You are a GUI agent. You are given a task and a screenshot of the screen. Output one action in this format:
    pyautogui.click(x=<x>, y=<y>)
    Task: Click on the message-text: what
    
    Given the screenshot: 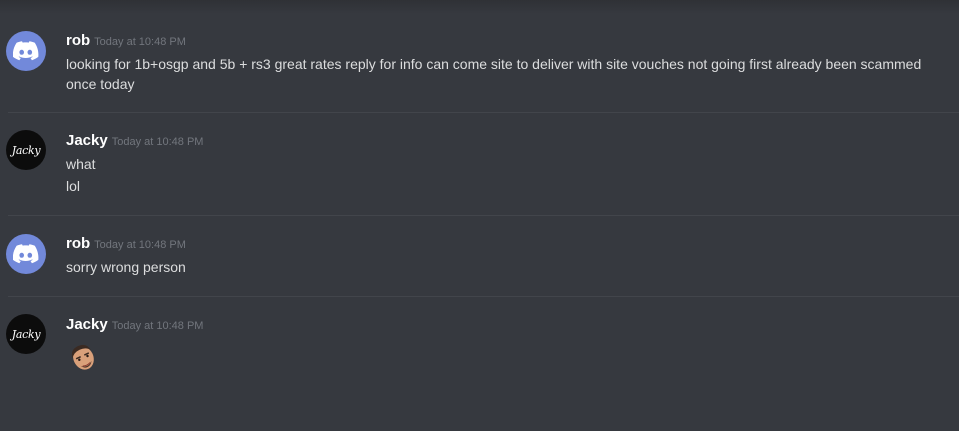 What is the action you would take?
    pyautogui.click(x=81, y=164)
    